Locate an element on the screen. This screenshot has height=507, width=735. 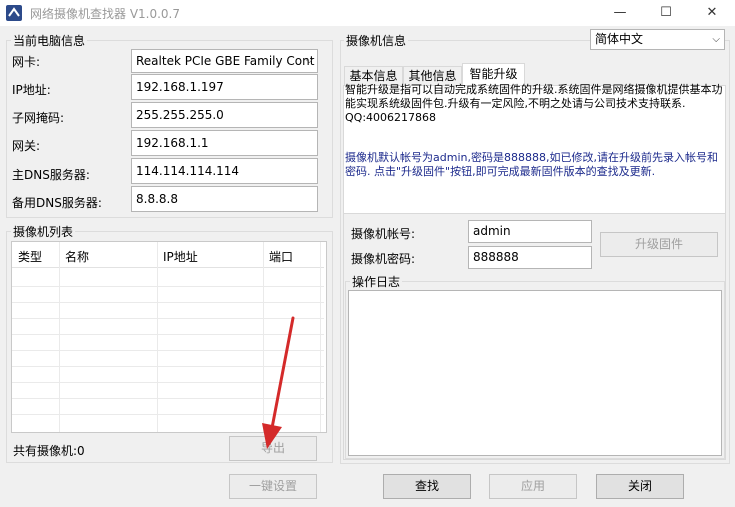
nic-select-value: Realtek PCIe GBE Family Cont is located at coordinates (225, 61).